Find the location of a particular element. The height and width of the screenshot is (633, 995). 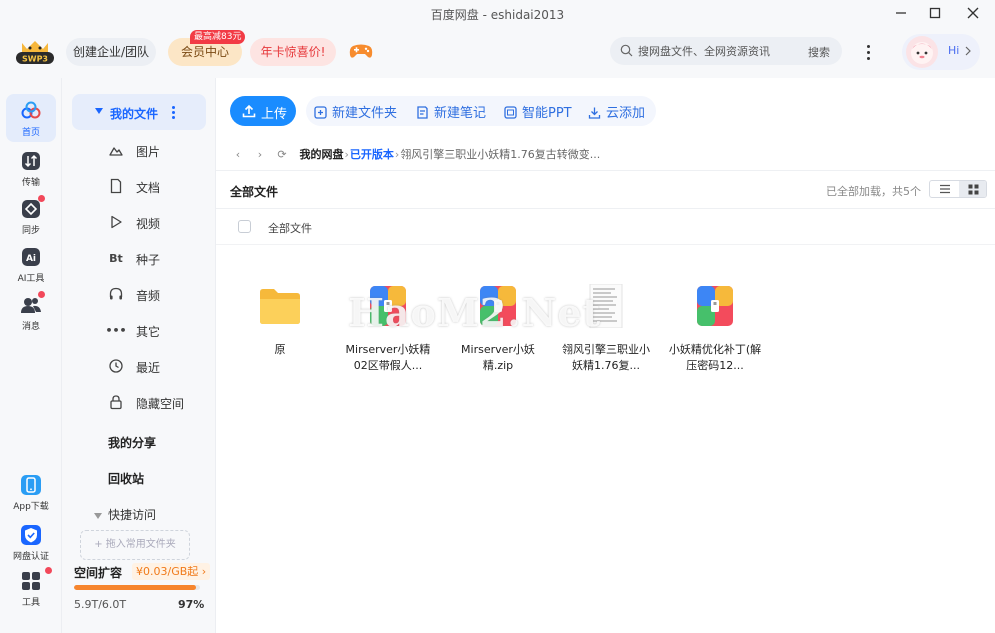

smart-ppt-button: 智能PPT is located at coordinates (538, 111).